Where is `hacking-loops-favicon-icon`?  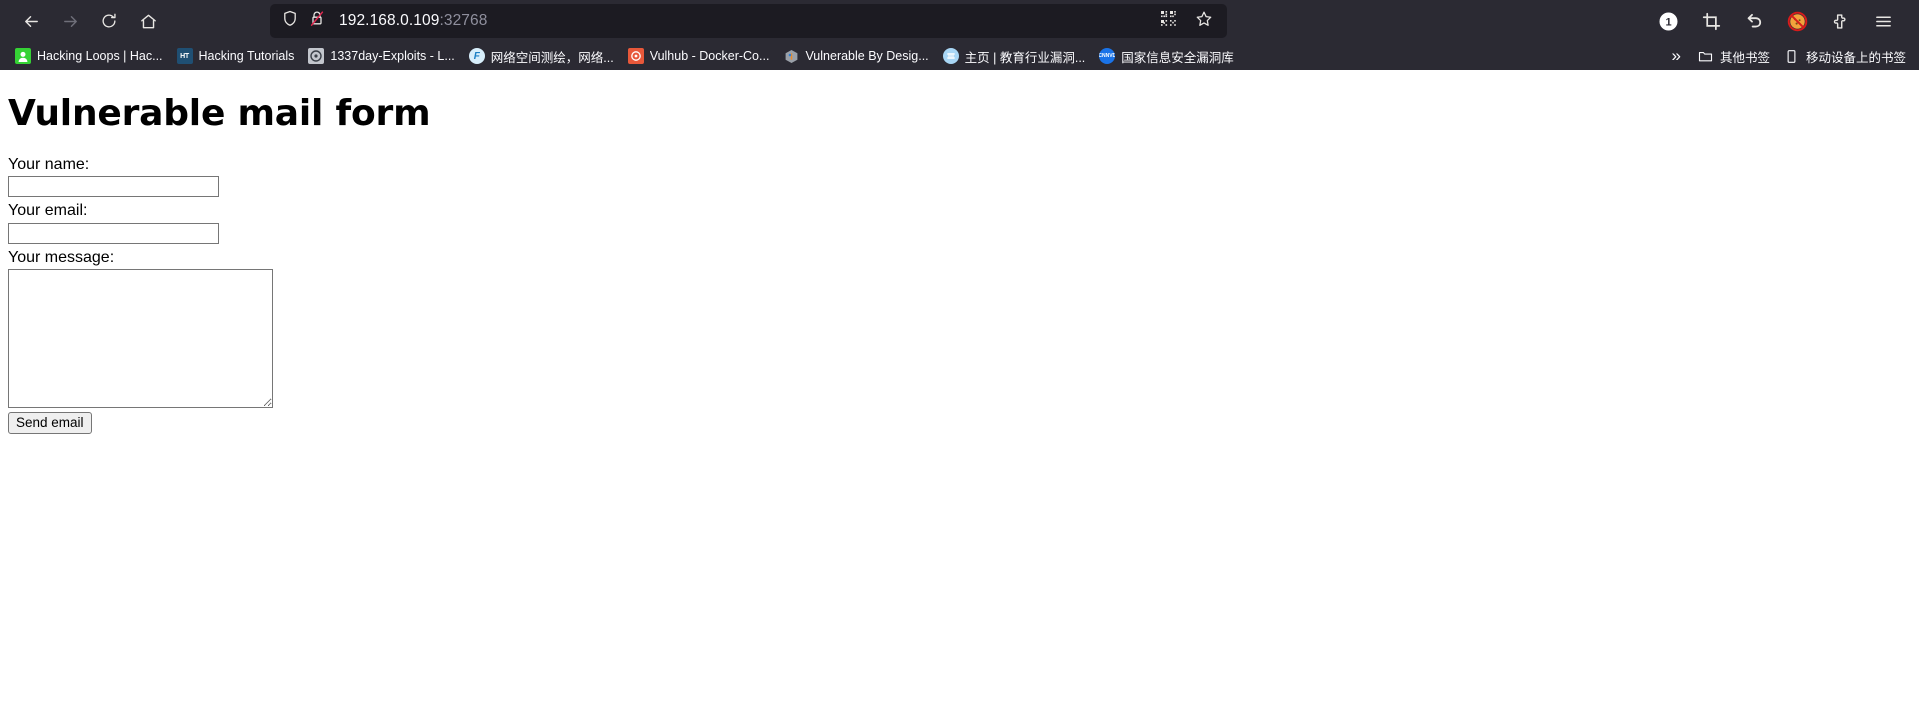
hacking-loops-favicon-icon is located at coordinates (23, 56).